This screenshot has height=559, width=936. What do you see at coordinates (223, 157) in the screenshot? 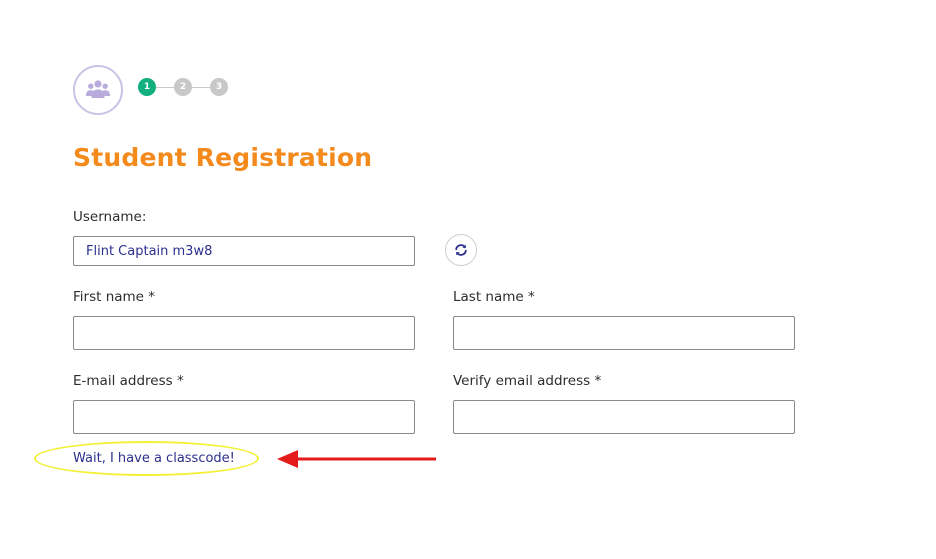
I see `page-title: Student Registration` at bounding box center [223, 157].